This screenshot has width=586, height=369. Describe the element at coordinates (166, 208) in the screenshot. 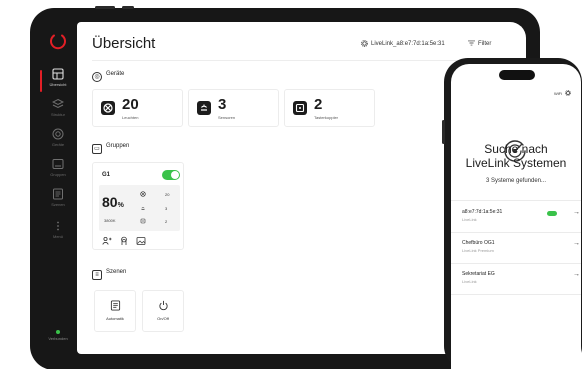

I see `group-sensor-count: 3` at that location.